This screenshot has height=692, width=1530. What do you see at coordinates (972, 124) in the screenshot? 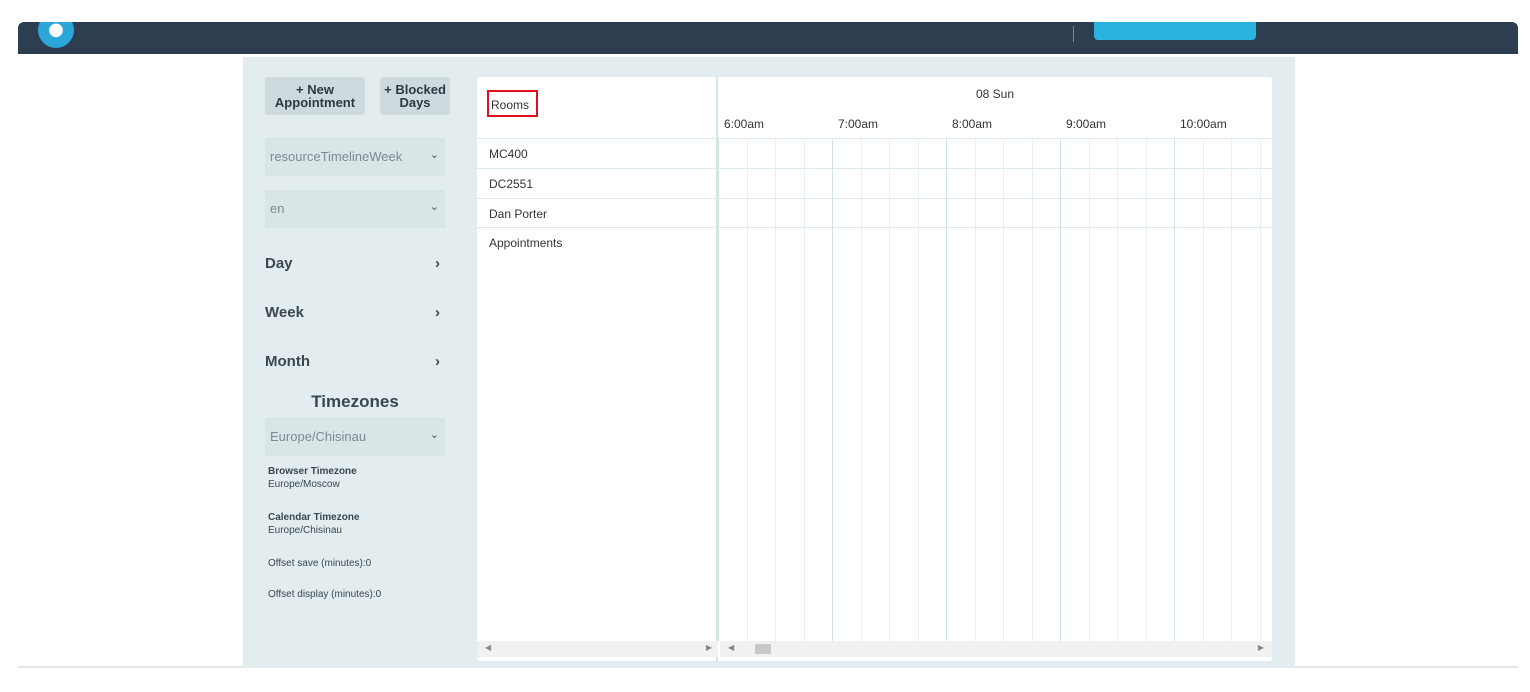
I see `hour-label: 8:00am` at bounding box center [972, 124].